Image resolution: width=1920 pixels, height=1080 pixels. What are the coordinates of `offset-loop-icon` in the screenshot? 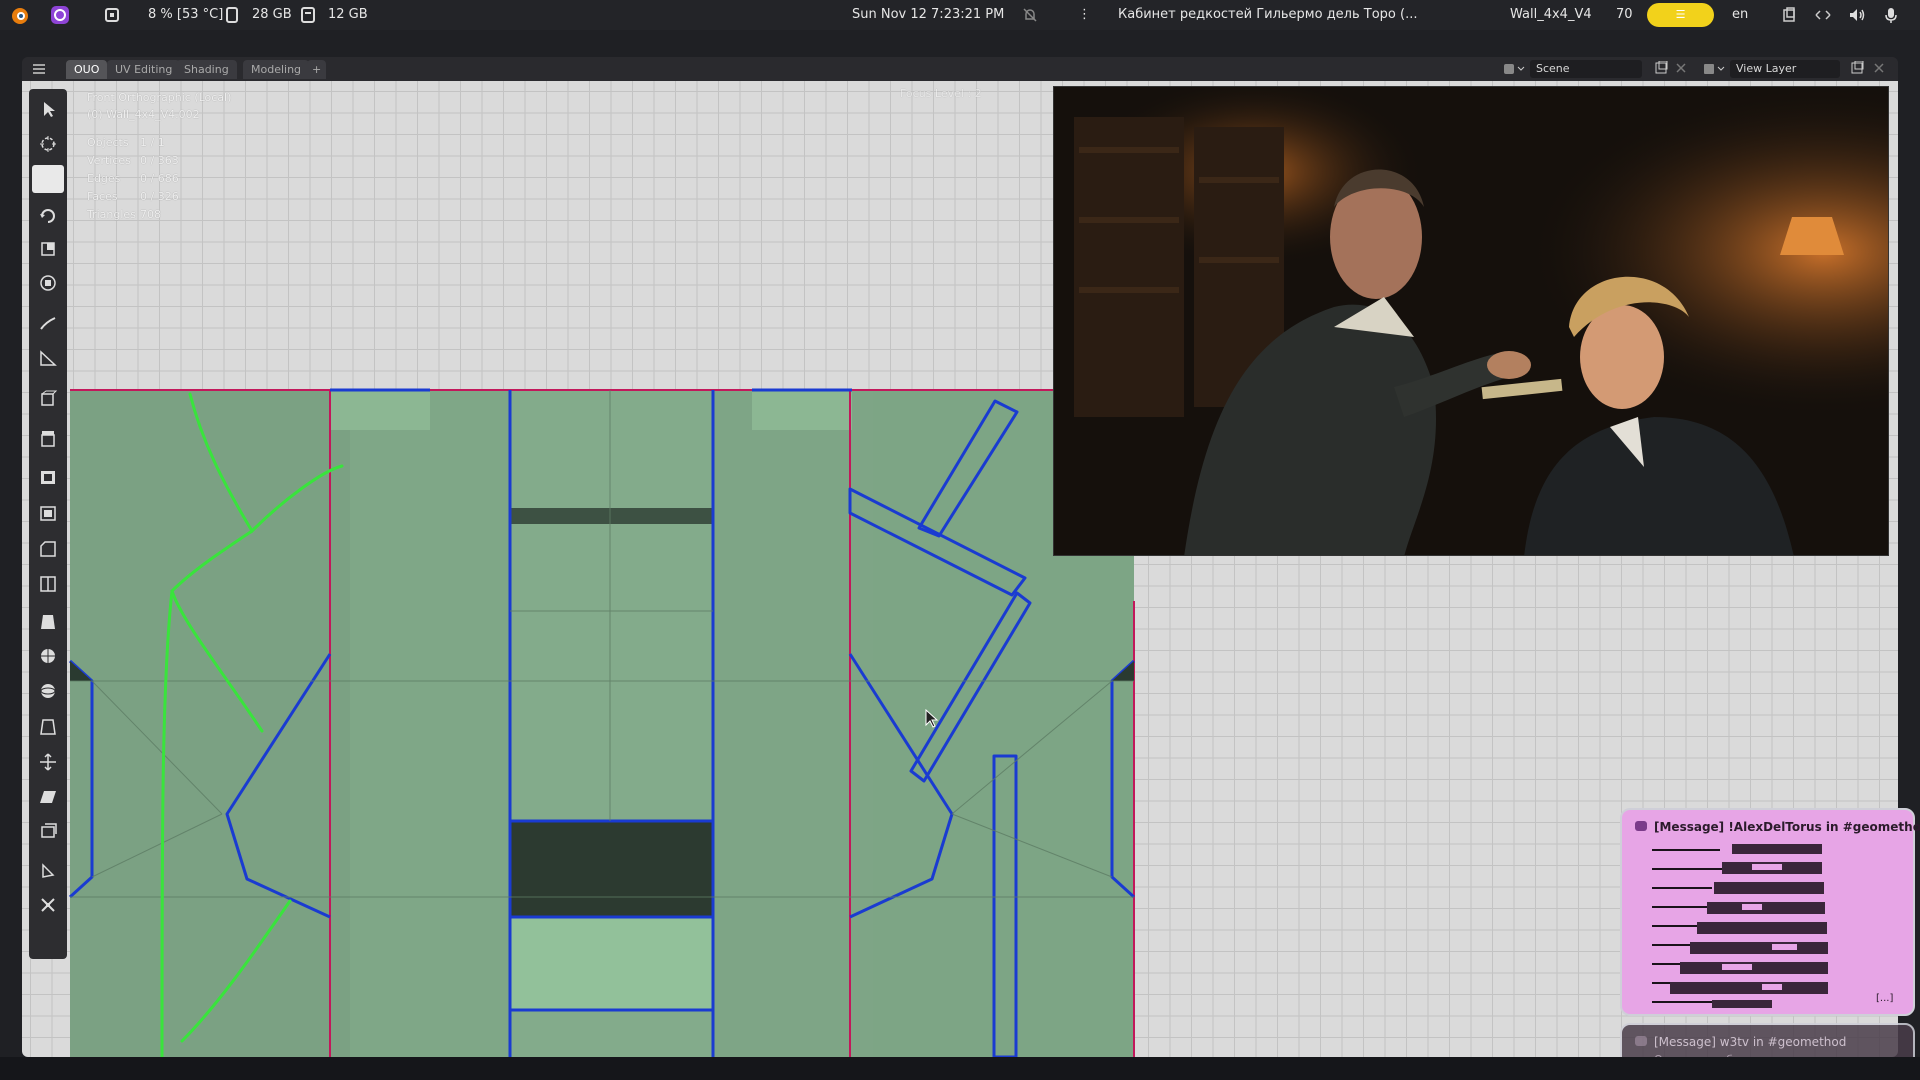 It's located at (48, 622).